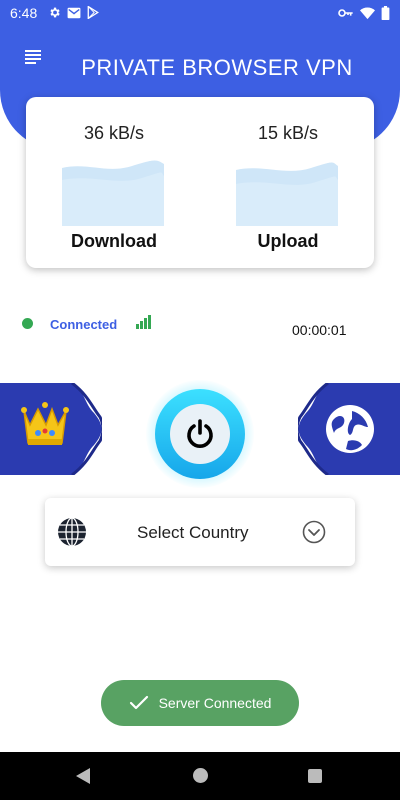  Describe the element at coordinates (83, 776) in the screenshot. I see `back-icon` at that location.